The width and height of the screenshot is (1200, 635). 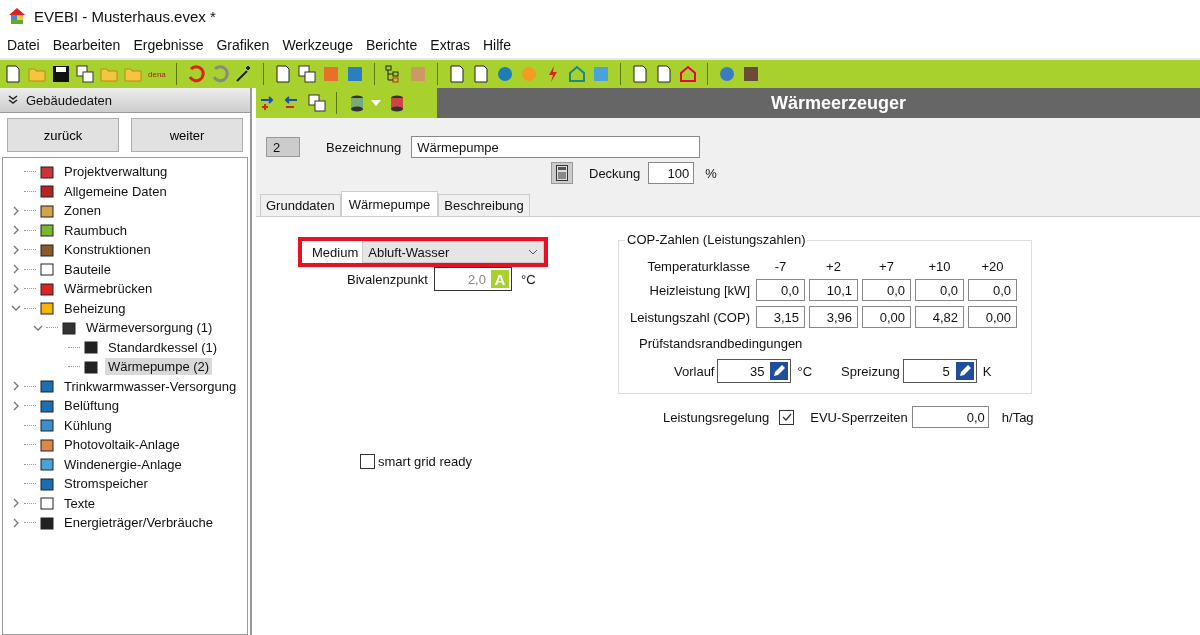 I want to click on name-field: Wärmepumpe, so click(x=556, y=147).